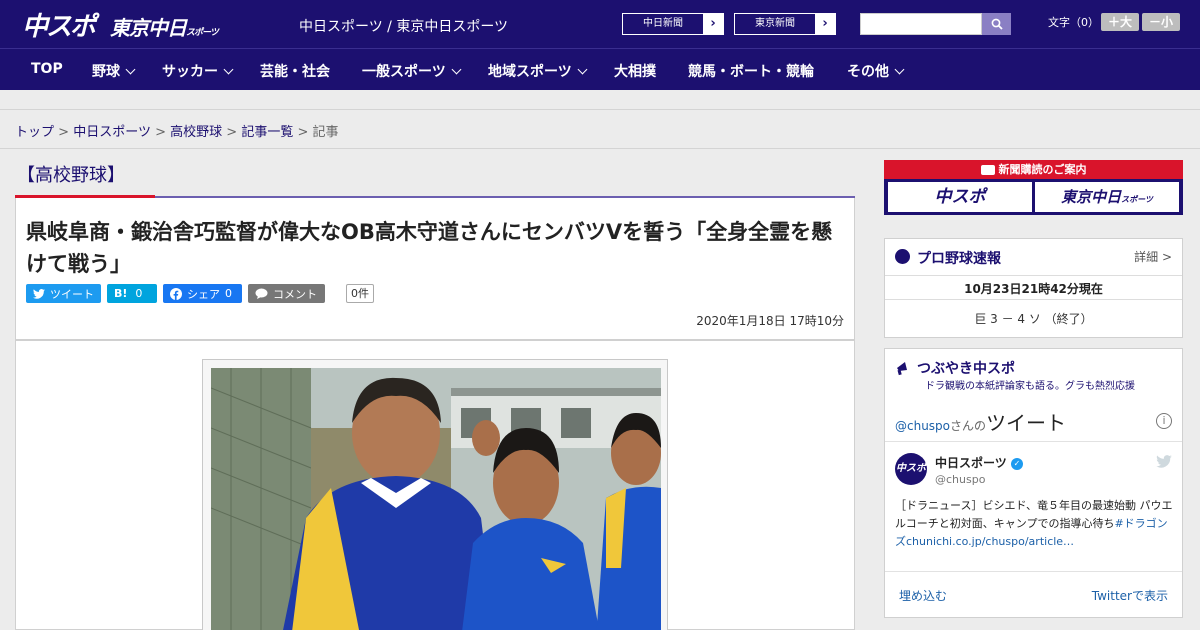 The height and width of the screenshot is (630, 1200). Describe the element at coordinates (112, 132) in the screenshot. I see `breadcrumb-chuspo: 中日スポーツ` at that location.